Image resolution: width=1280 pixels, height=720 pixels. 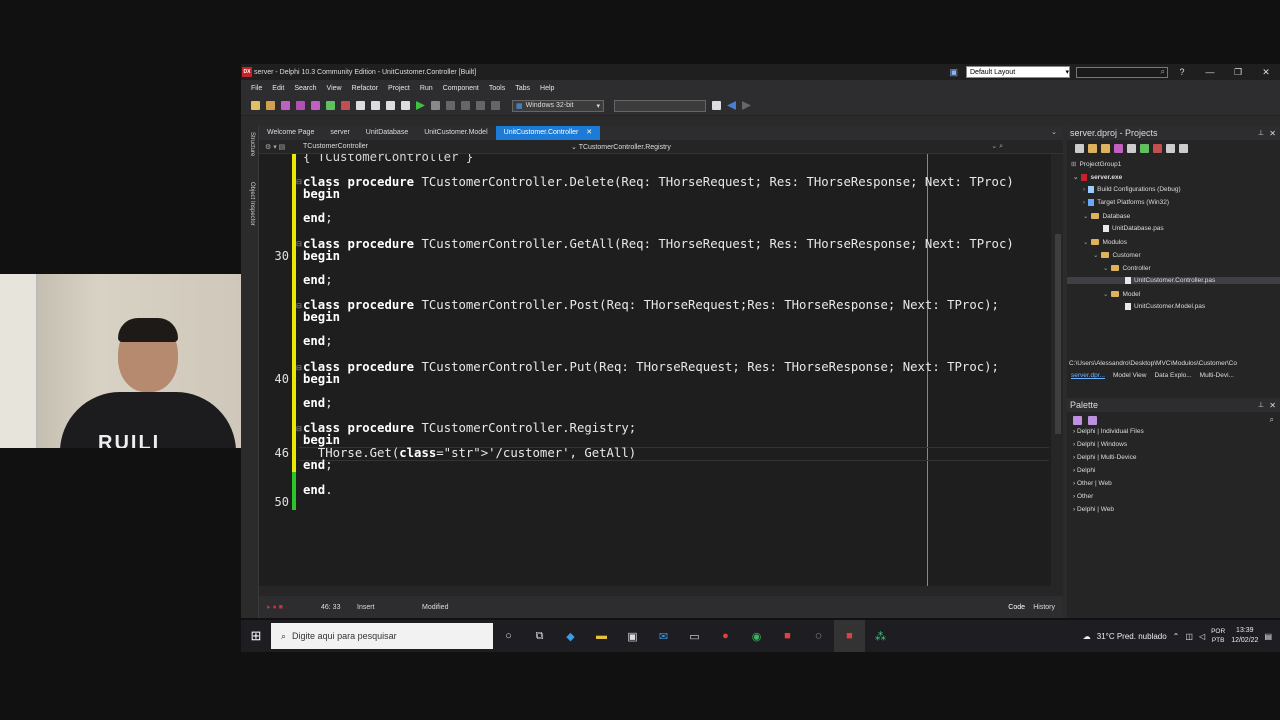 What do you see at coordinates (1268, 636) in the screenshot?
I see `notifications-icon: ▤` at bounding box center [1268, 636].